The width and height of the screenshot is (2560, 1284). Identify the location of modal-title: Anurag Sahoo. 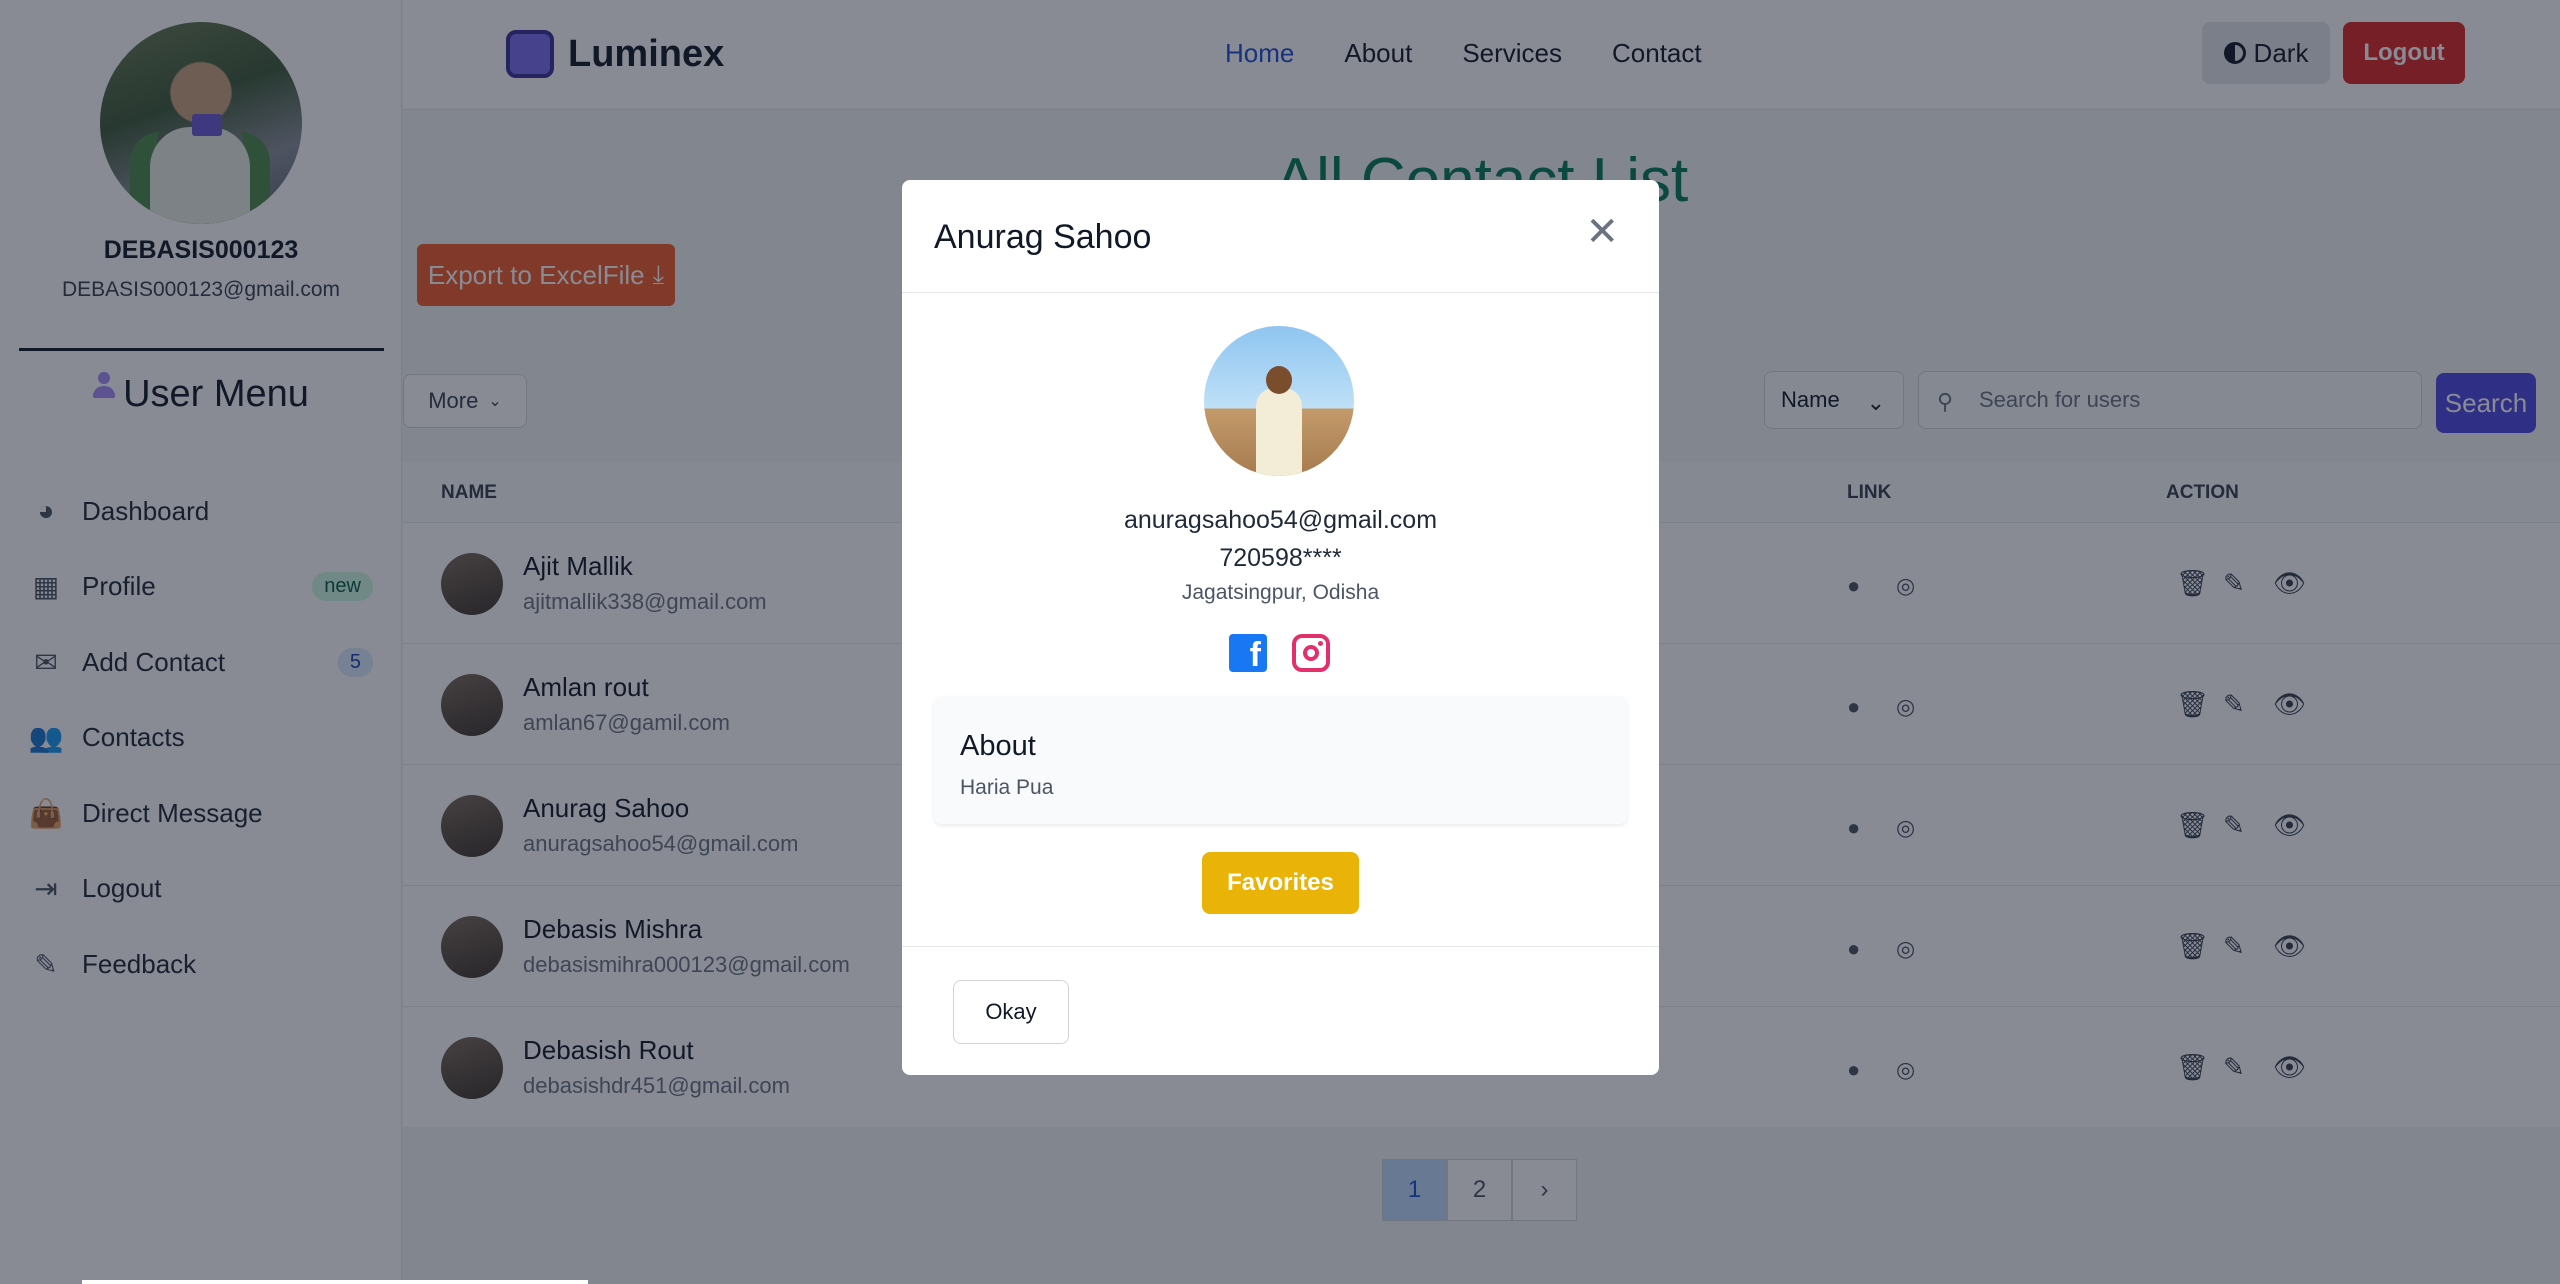
(1043, 237).